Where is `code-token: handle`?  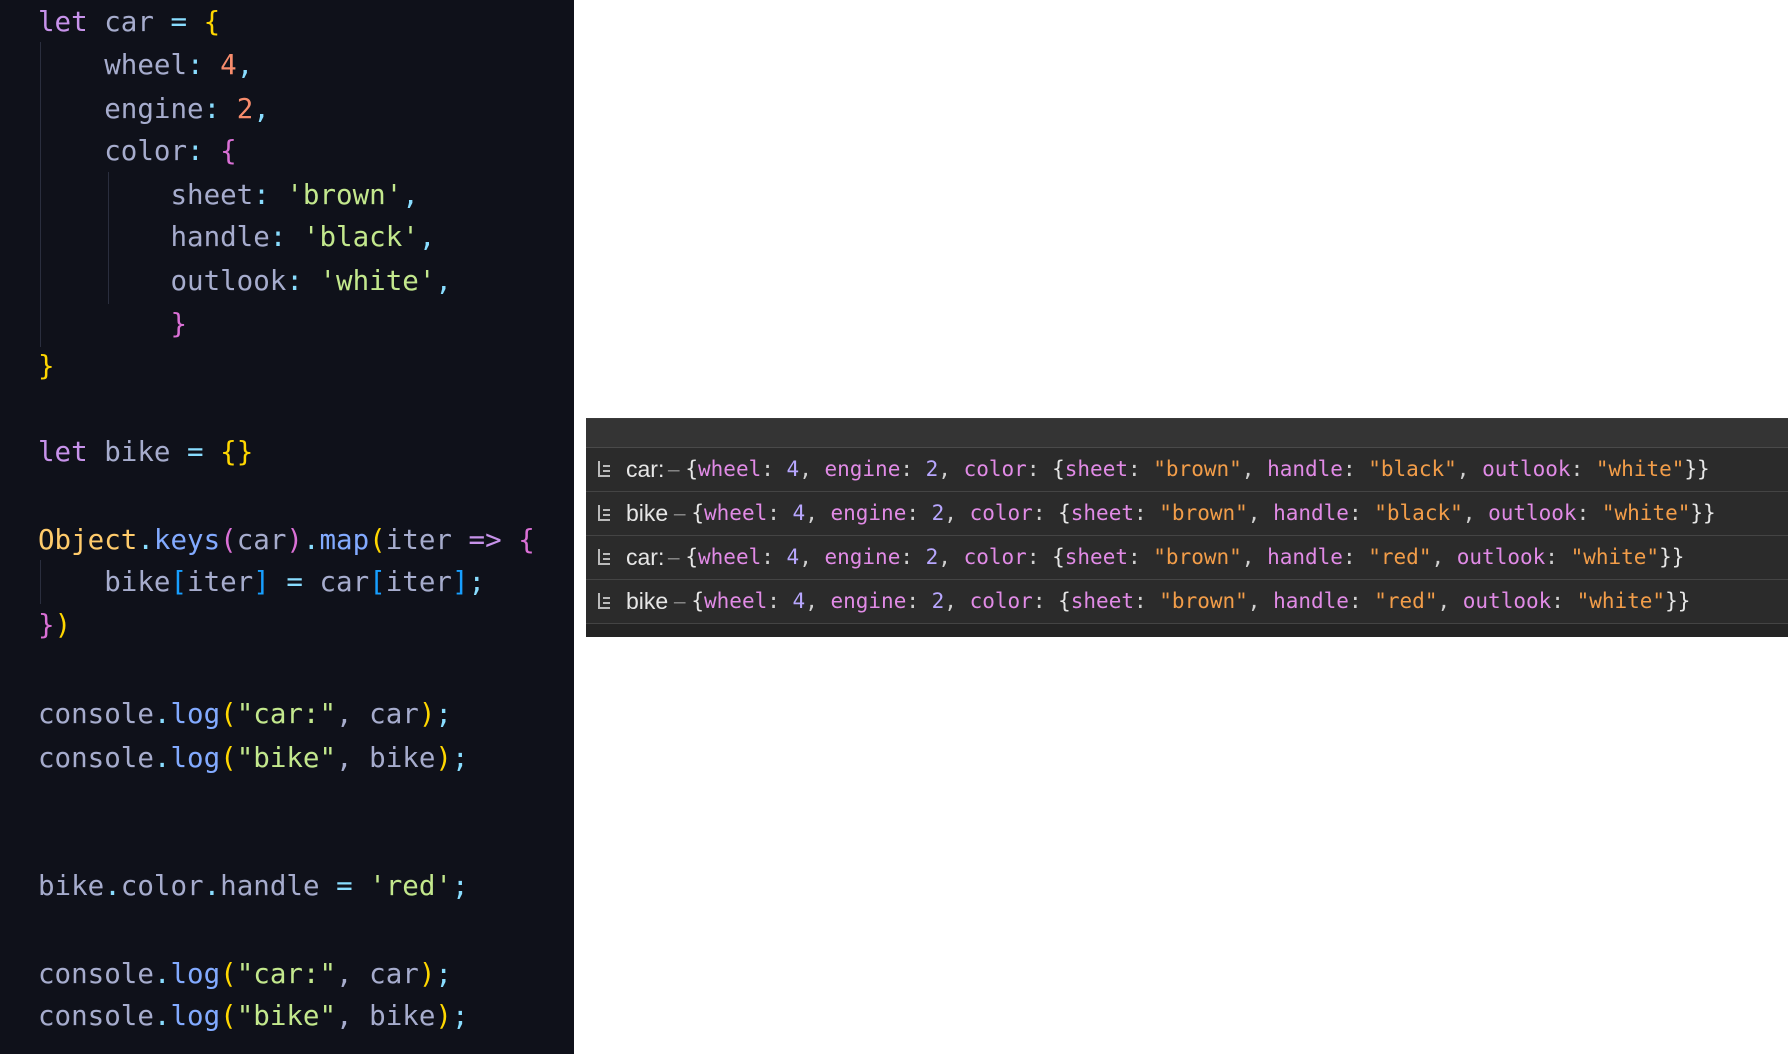 code-token: handle is located at coordinates (154, 237).